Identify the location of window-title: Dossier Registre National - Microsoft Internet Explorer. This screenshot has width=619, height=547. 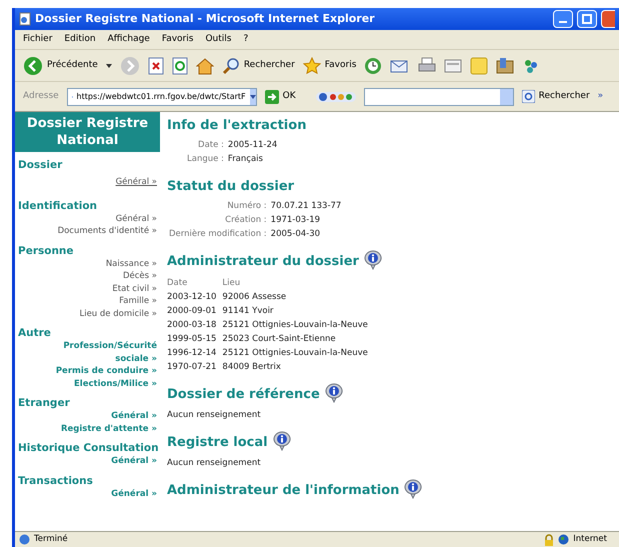
(205, 18).